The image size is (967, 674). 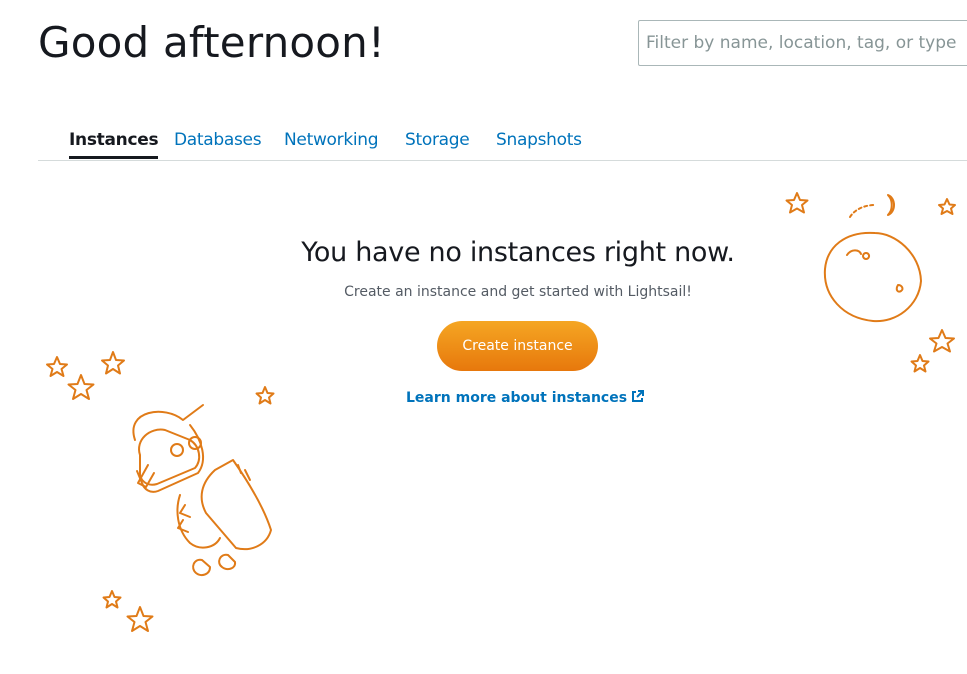 What do you see at coordinates (517, 398) in the screenshot?
I see `learn-more-label: Learn more about instances` at bounding box center [517, 398].